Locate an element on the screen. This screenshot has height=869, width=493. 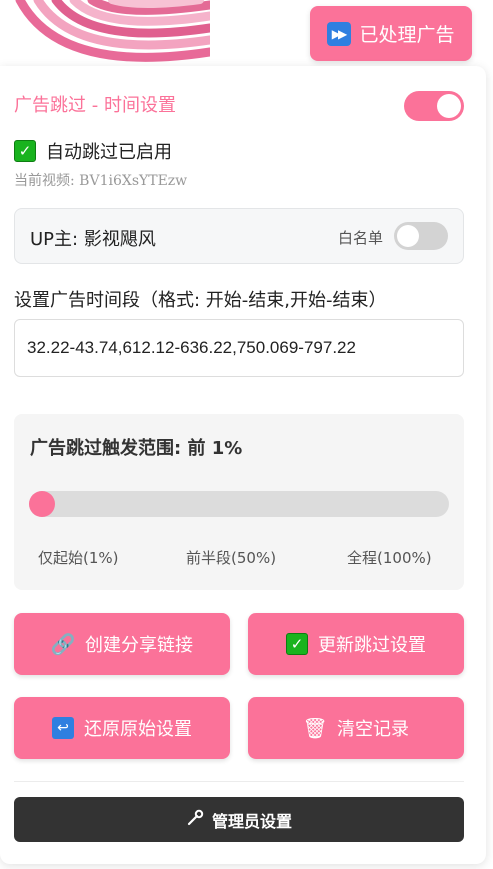
enable-toggle is located at coordinates (434, 106).